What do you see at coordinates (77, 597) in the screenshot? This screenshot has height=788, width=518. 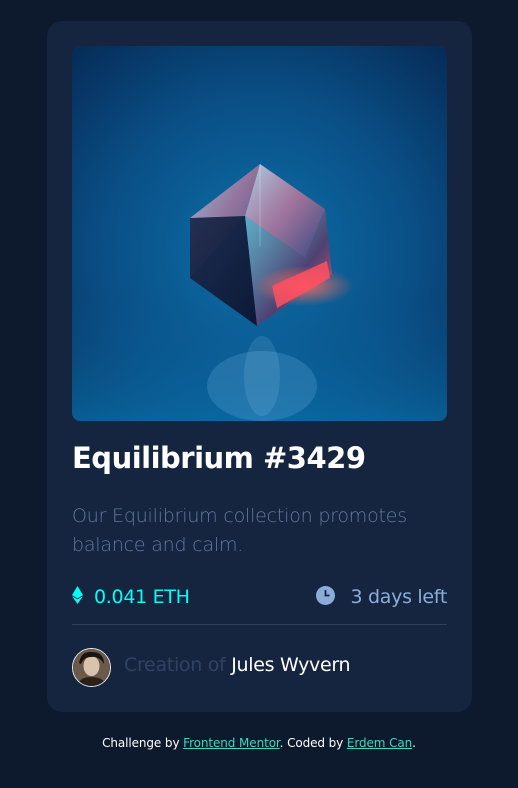 I see `ethereum-icon` at bounding box center [77, 597].